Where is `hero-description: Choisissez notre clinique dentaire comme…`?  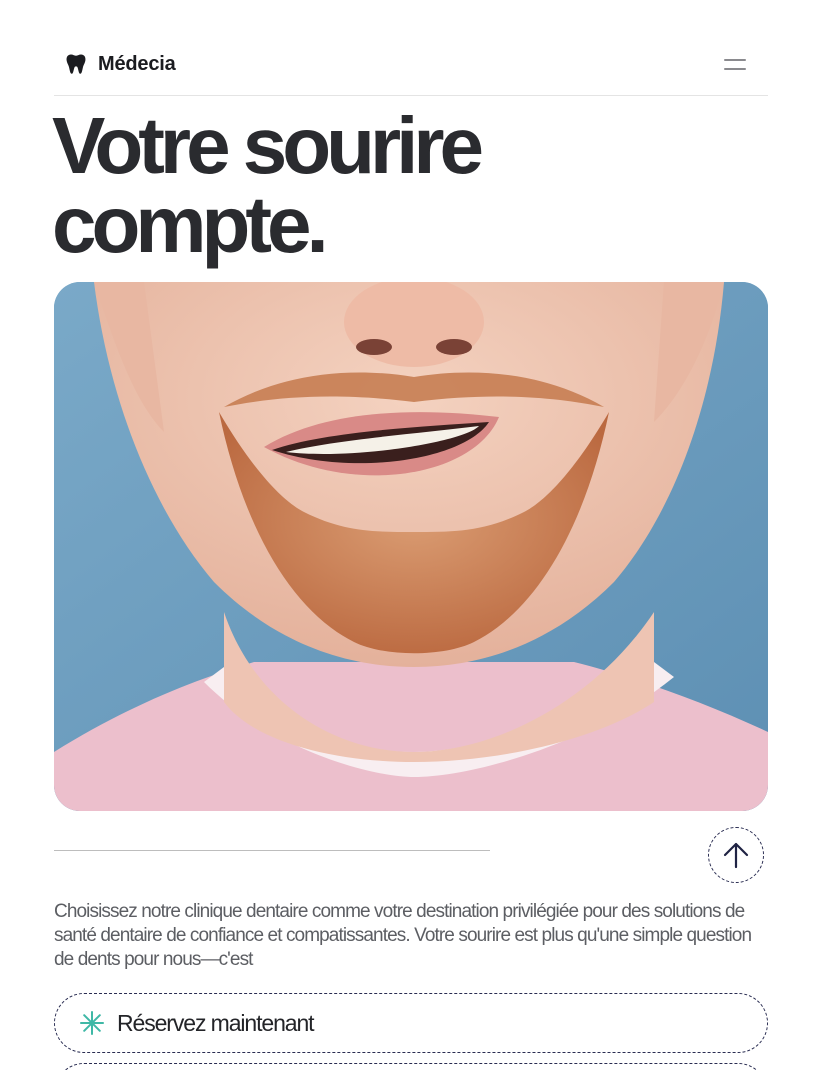
hero-description: Choisissez notre clinique dentaire comme… is located at coordinates (403, 935).